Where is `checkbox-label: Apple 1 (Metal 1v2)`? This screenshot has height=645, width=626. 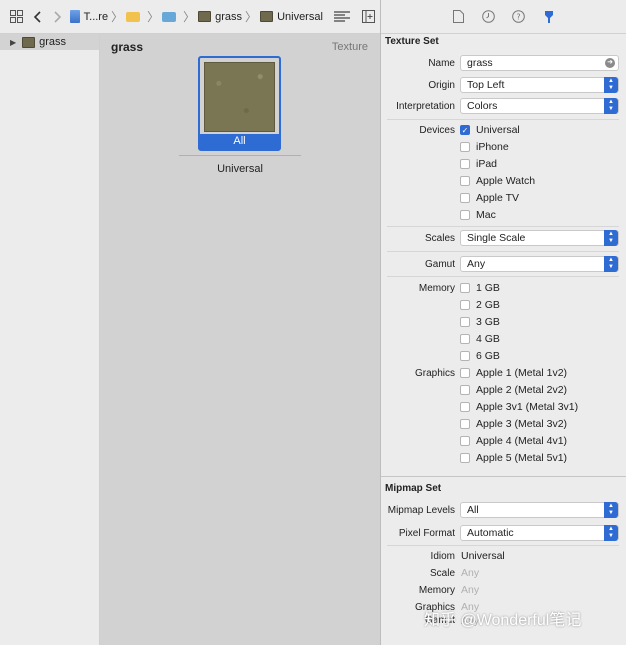 checkbox-label: Apple 1 (Metal 1v2) is located at coordinates (522, 373).